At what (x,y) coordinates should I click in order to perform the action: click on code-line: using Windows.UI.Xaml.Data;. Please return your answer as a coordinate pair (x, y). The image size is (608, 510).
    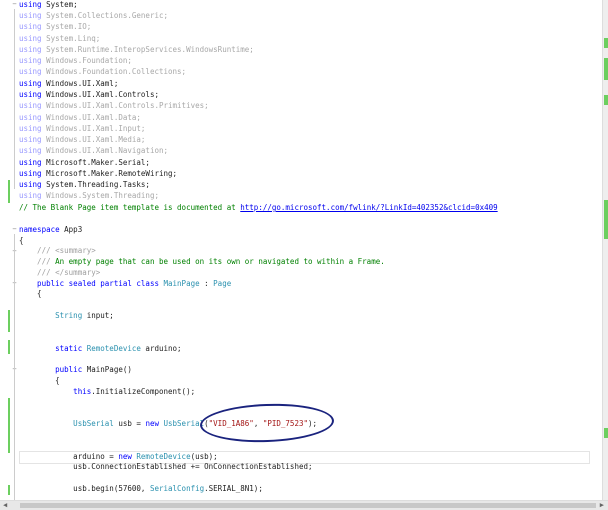
    Looking at the image, I should click on (80, 117).